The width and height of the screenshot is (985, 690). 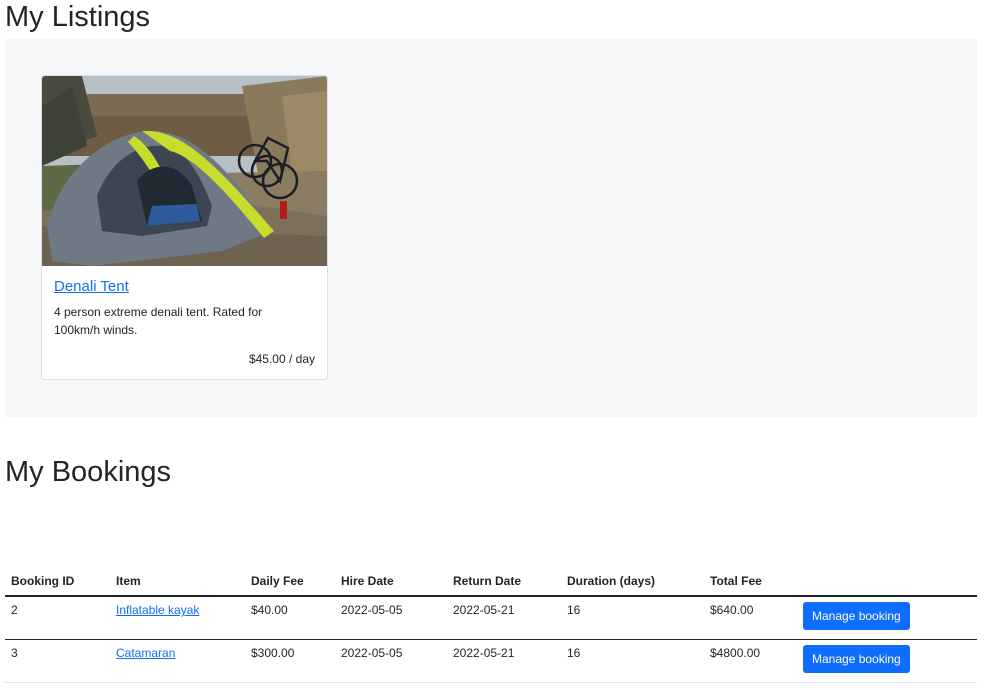 What do you see at coordinates (750, 661) in the screenshot?
I see `booking-total-fee: $4800.00` at bounding box center [750, 661].